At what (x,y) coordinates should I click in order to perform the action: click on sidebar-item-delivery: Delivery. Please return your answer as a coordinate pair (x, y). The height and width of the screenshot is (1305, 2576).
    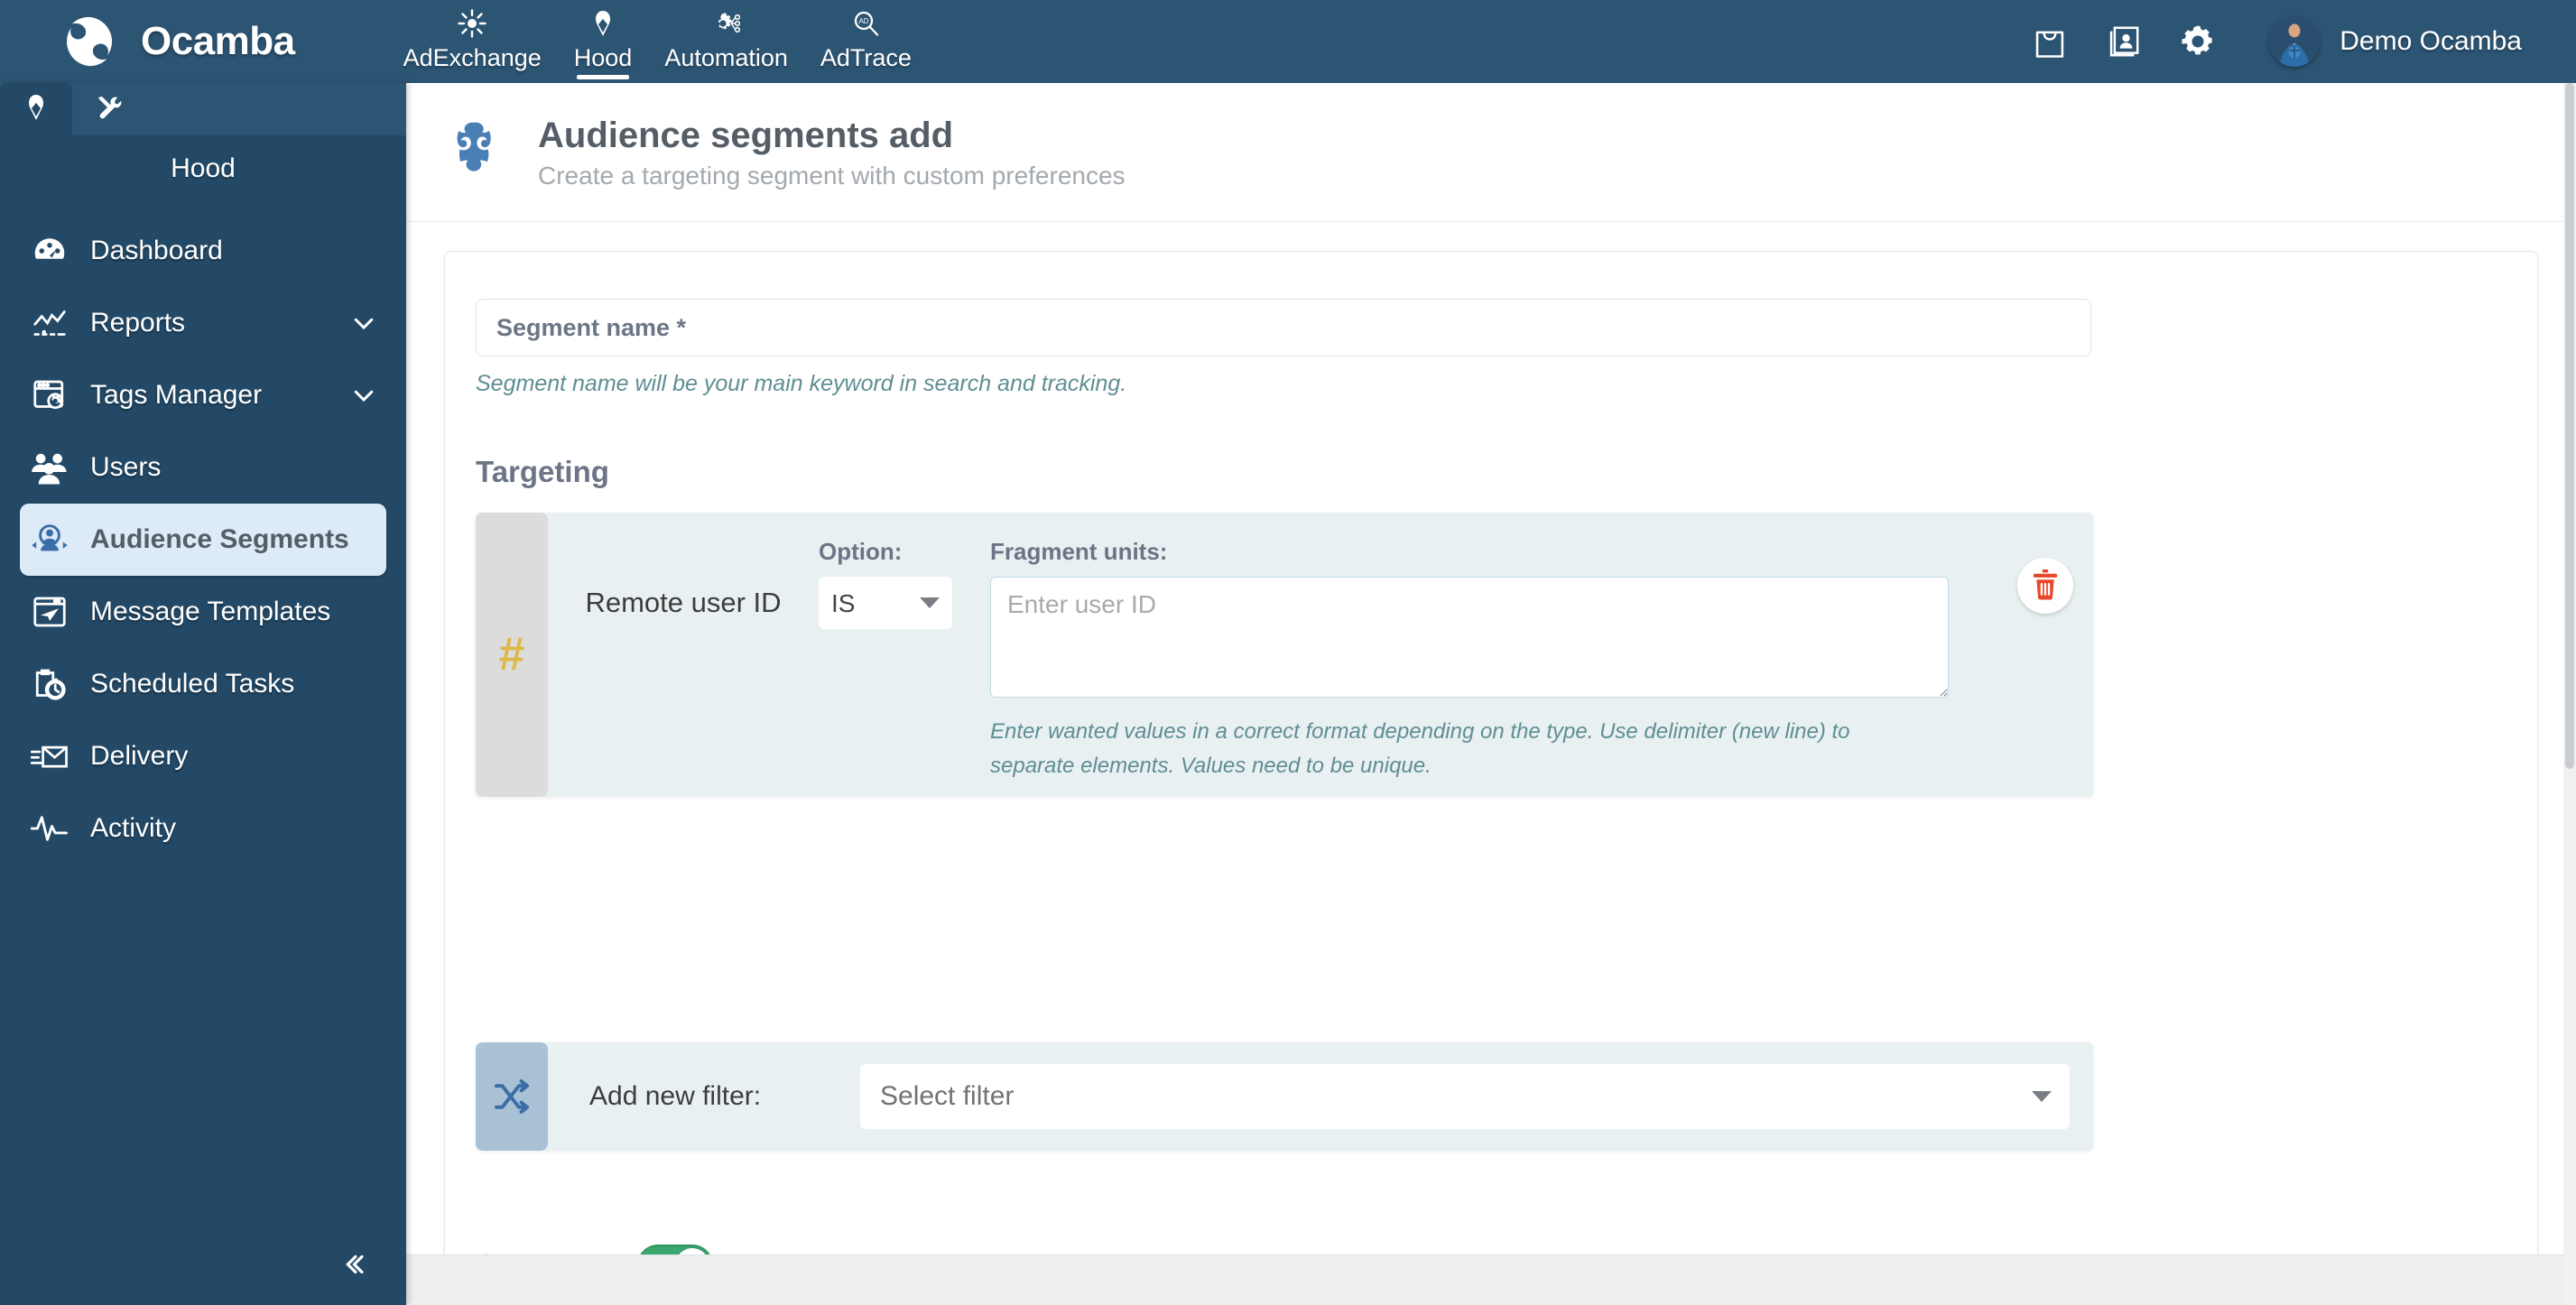
    Looking at the image, I should click on (203, 756).